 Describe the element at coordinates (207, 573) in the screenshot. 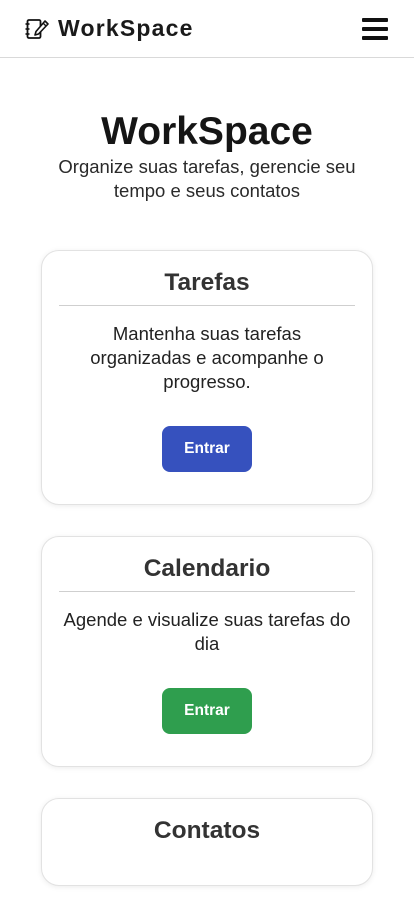

I see `card-title: Calendario` at that location.